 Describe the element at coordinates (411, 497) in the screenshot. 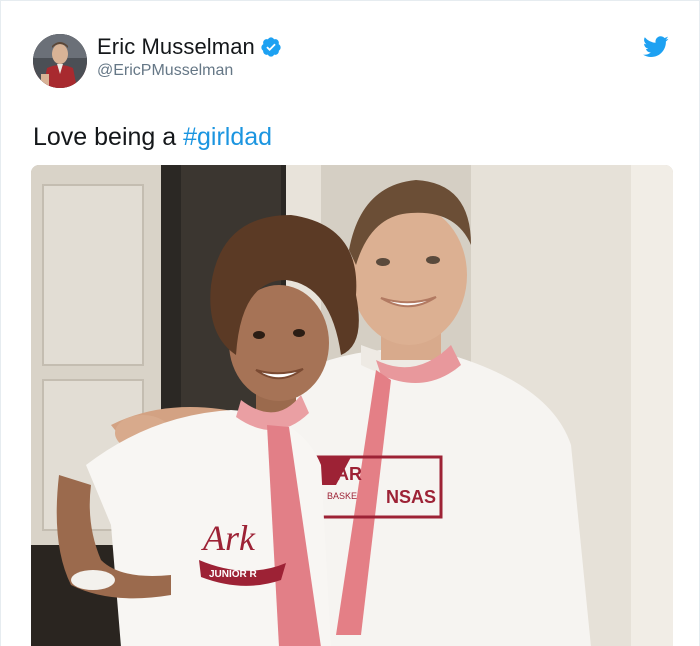

I see `dad-shirt-text-right: NSAS` at that location.